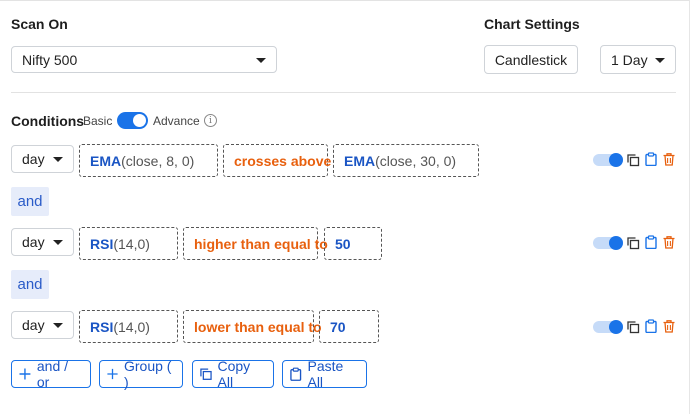 The width and height of the screenshot is (690, 414). I want to click on mode-basic-label: Basic, so click(98, 121).